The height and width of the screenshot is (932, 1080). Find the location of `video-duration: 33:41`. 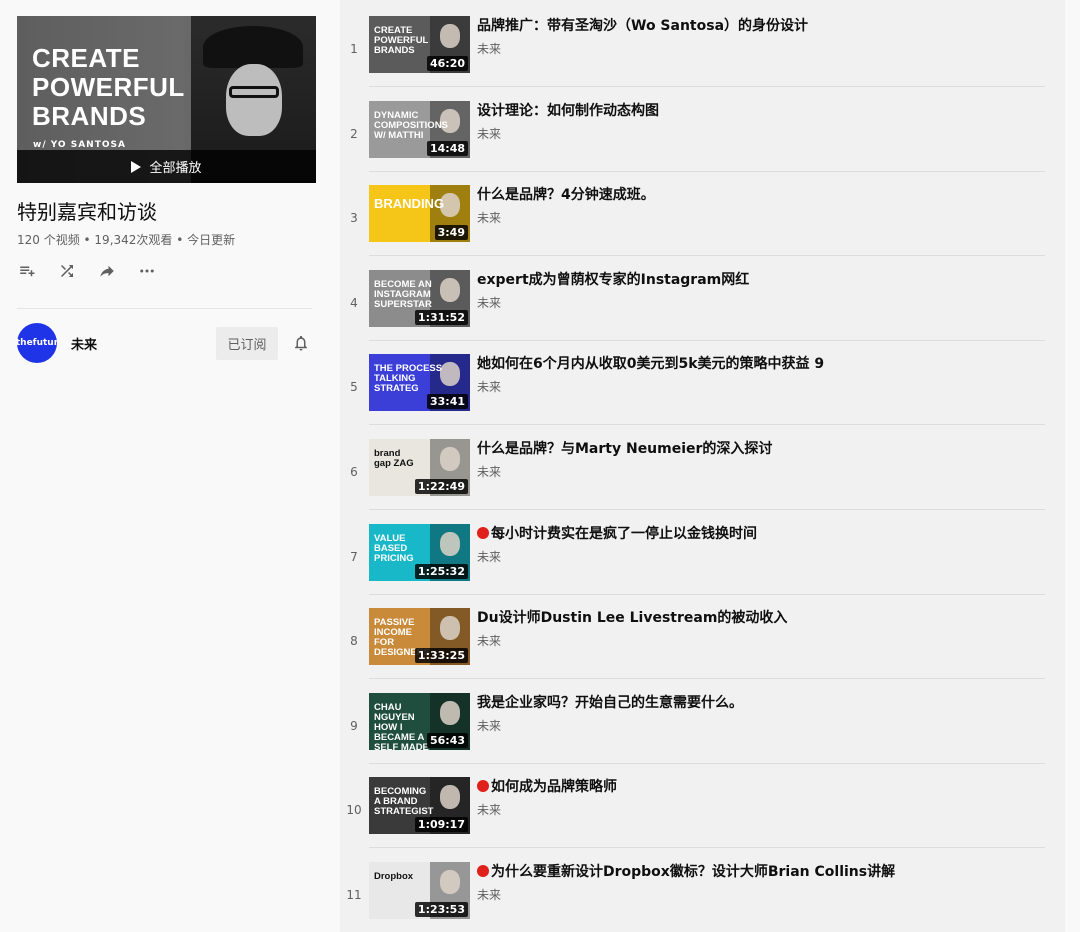

video-duration: 33:41 is located at coordinates (447, 402).